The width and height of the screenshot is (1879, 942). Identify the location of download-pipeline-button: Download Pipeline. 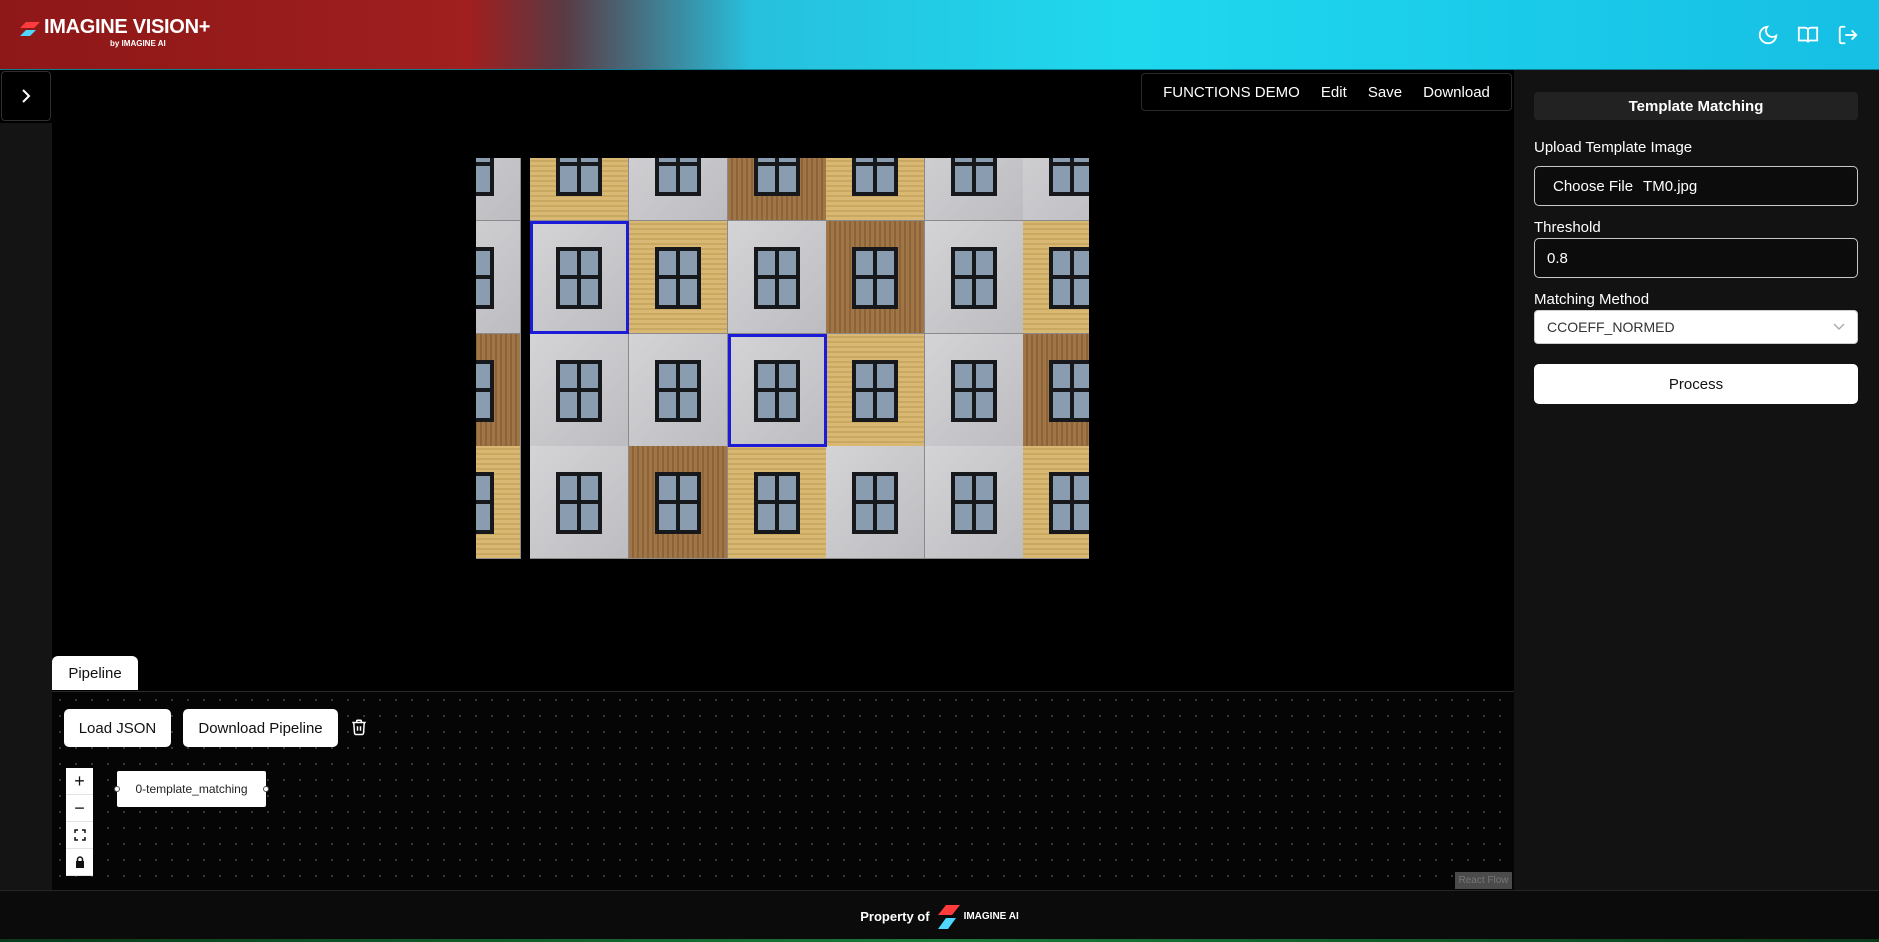
(260, 728).